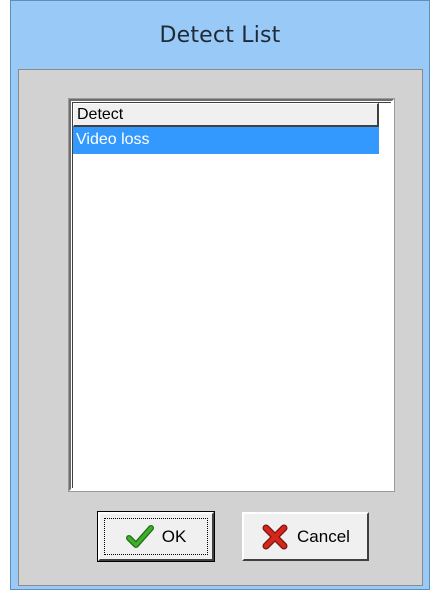 The image size is (436, 596). I want to click on cancel-label: Cancel, so click(323, 536).